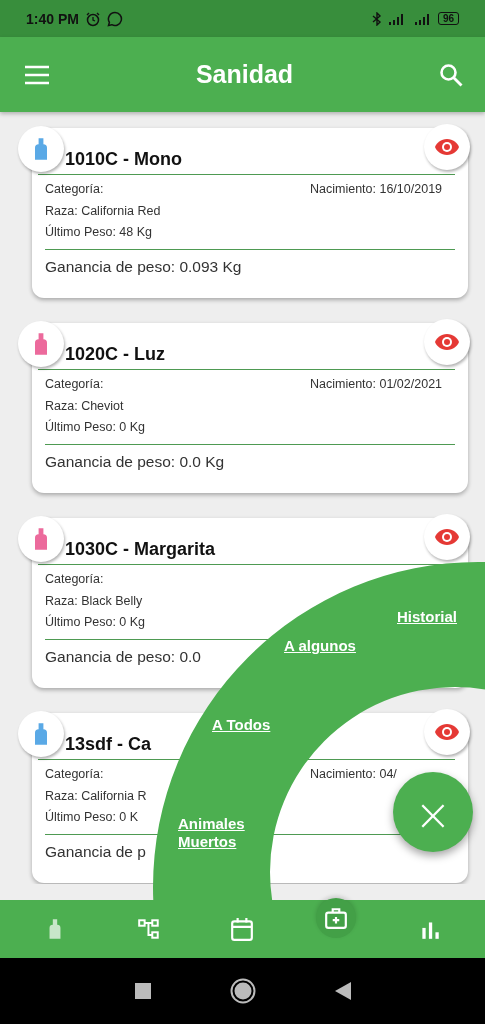 This screenshot has height=1024, width=485. What do you see at coordinates (103, 211) in the screenshot?
I see `breed-label: Raza: California Red` at bounding box center [103, 211].